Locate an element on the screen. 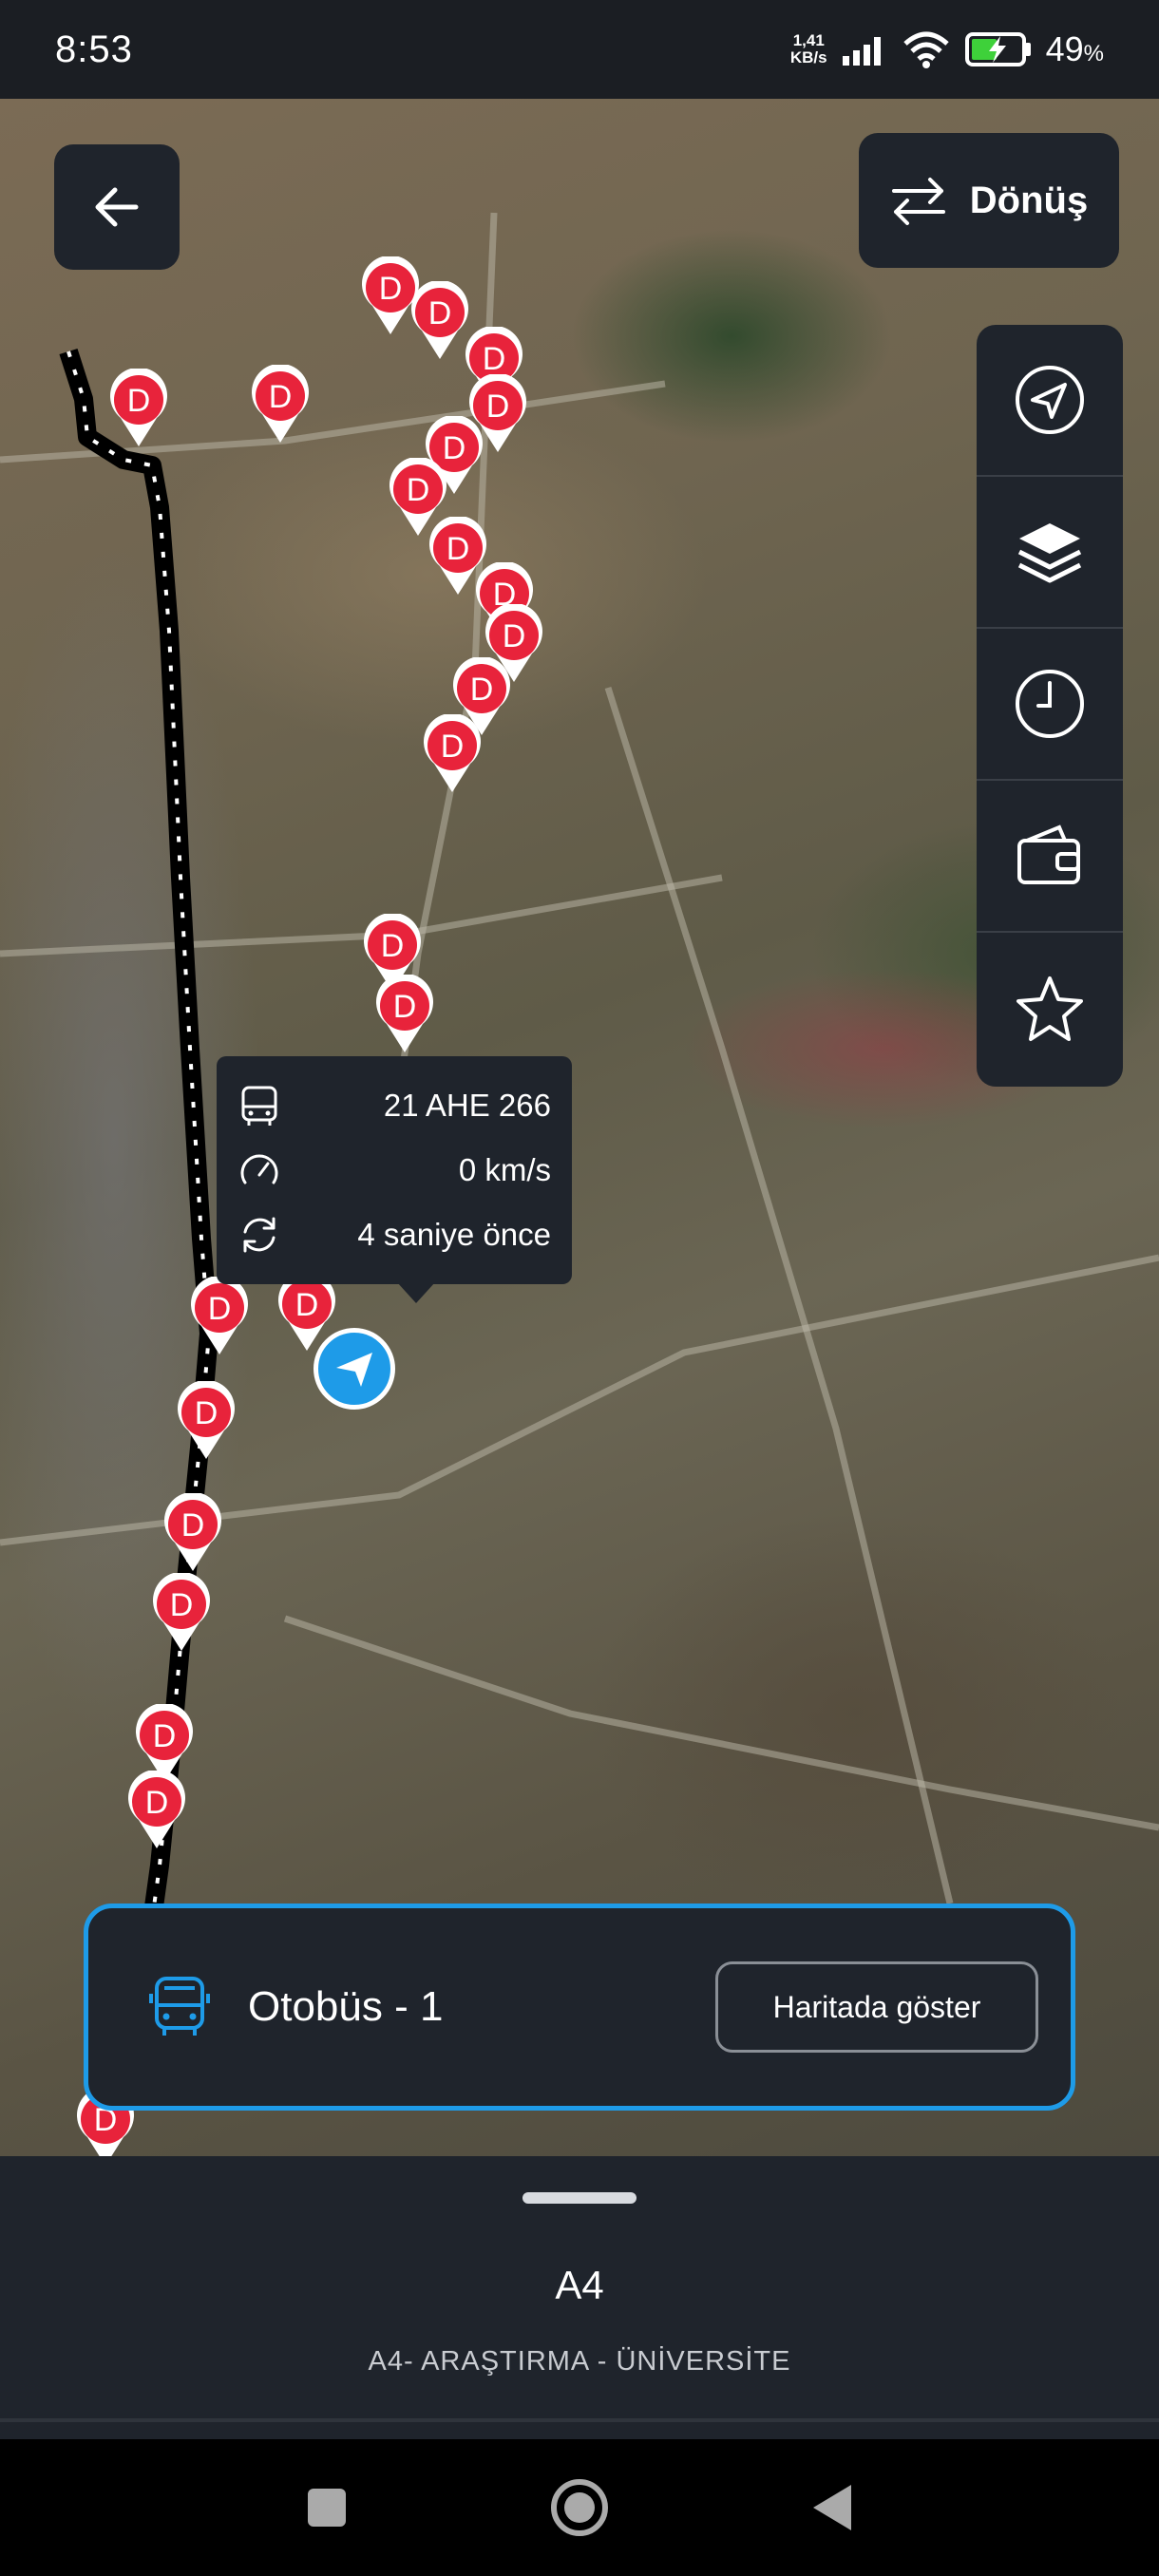 This screenshot has height=2576, width=1159. home-button is located at coordinates (579, 2507).